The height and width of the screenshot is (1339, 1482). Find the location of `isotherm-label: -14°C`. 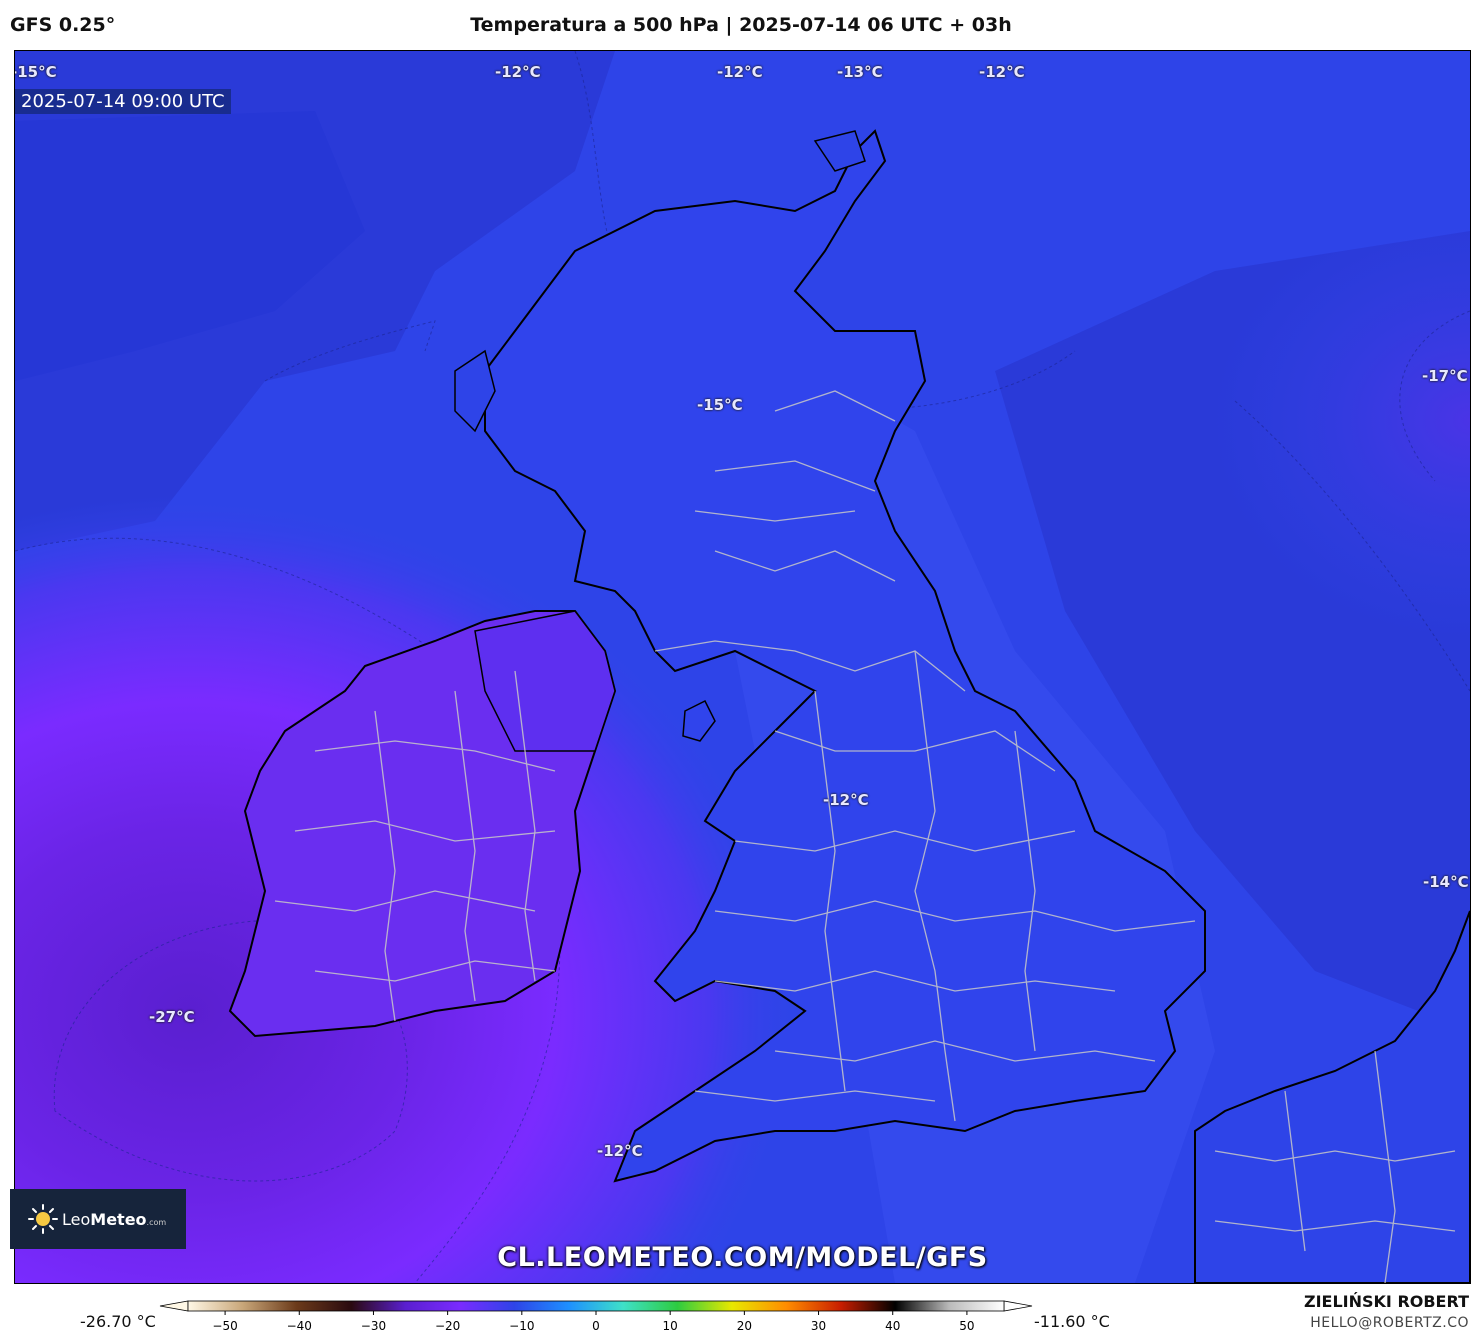

isotherm-label: -14°C is located at coordinates (1446, 882).